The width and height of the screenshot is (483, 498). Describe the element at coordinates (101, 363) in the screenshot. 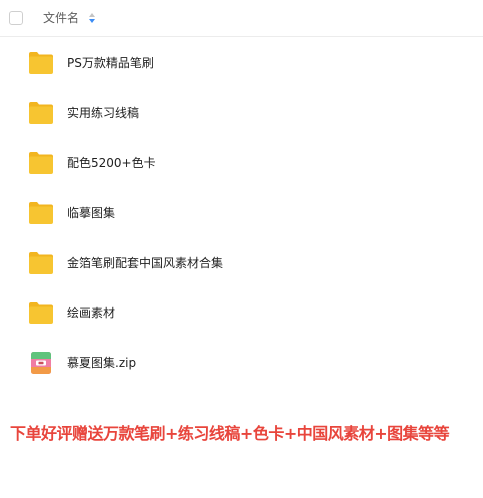

I see `file-name: 慕夏图集.zip` at that location.